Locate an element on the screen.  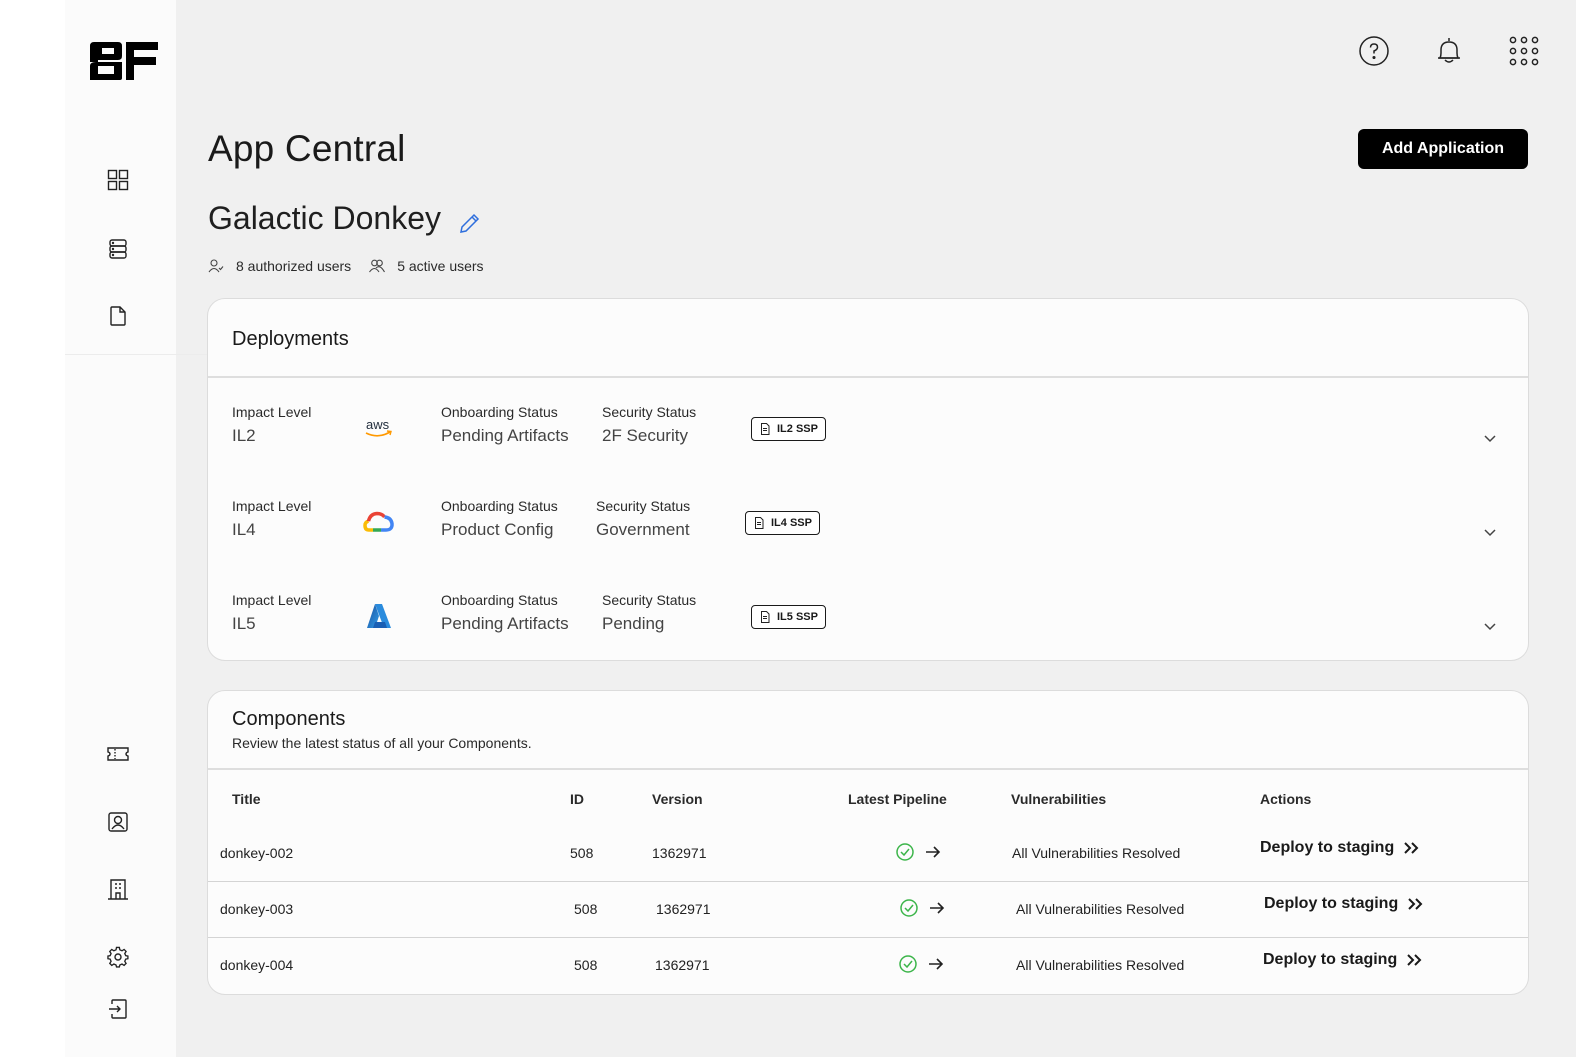
sidebar-item-tickets is located at coordinates (118, 754).